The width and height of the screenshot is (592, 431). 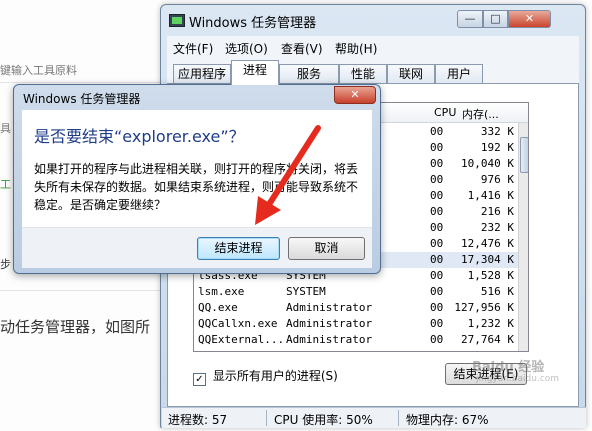 What do you see at coordinates (523, 237) in the screenshot?
I see `process-list-scrollbar` at bounding box center [523, 237].